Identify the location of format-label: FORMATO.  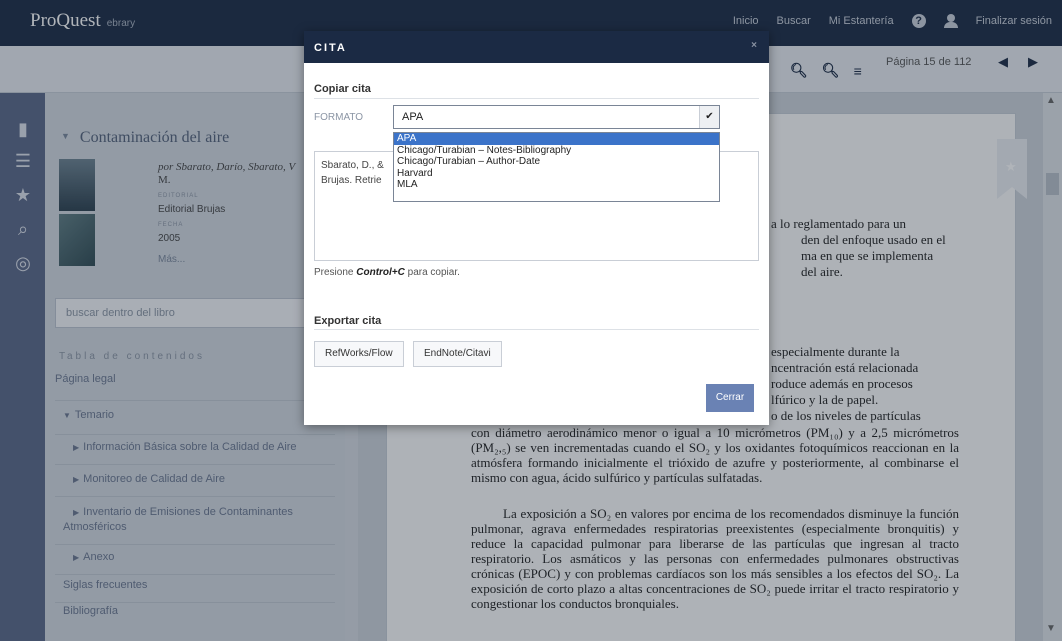
(339, 117).